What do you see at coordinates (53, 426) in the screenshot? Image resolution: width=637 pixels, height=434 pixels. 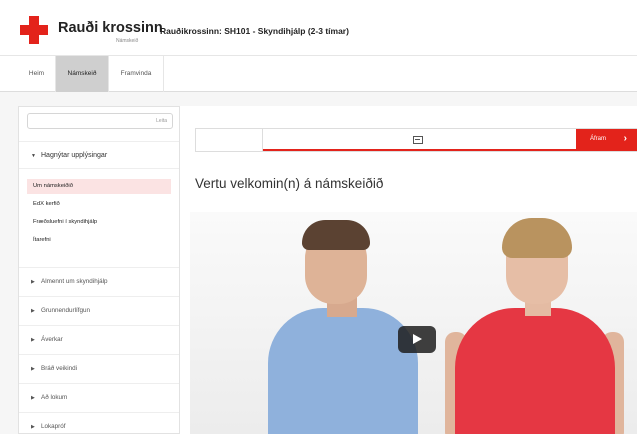 I see `section-label: Lokapróf` at bounding box center [53, 426].